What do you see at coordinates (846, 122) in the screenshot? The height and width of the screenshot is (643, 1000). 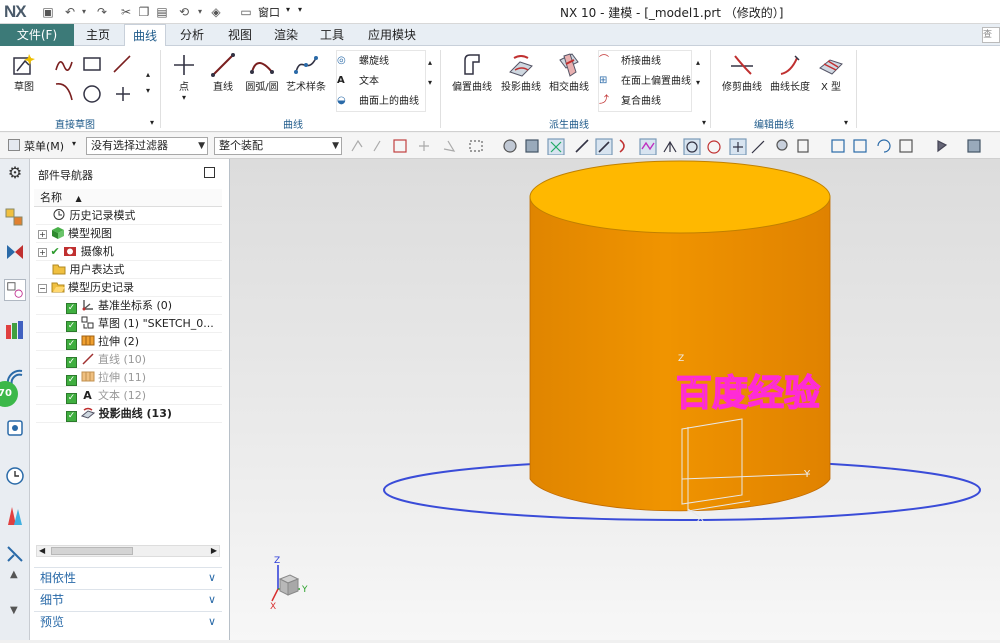 I see `edit-group-menu-icon: ▾` at bounding box center [846, 122].